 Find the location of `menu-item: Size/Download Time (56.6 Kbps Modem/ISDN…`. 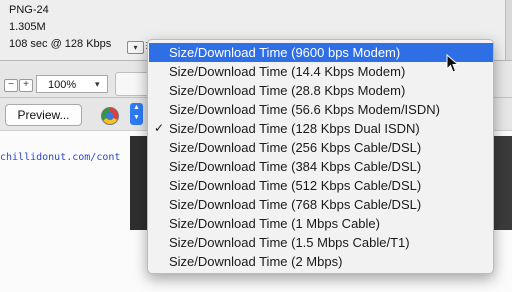

menu-item: Size/Download Time (56.6 Kbps Modem/ISDN… is located at coordinates (321, 109).